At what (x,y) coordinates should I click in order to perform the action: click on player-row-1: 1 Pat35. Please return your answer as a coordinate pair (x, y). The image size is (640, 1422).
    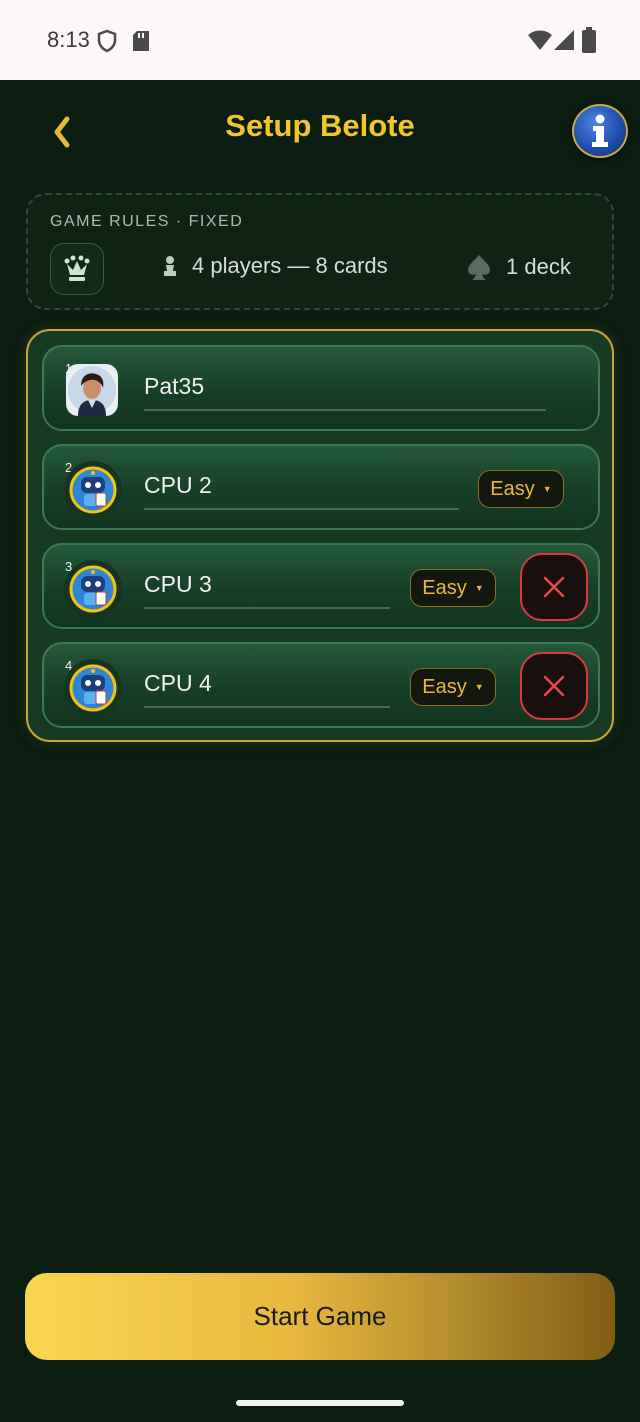
    Looking at the image, I should click on (321, 388).